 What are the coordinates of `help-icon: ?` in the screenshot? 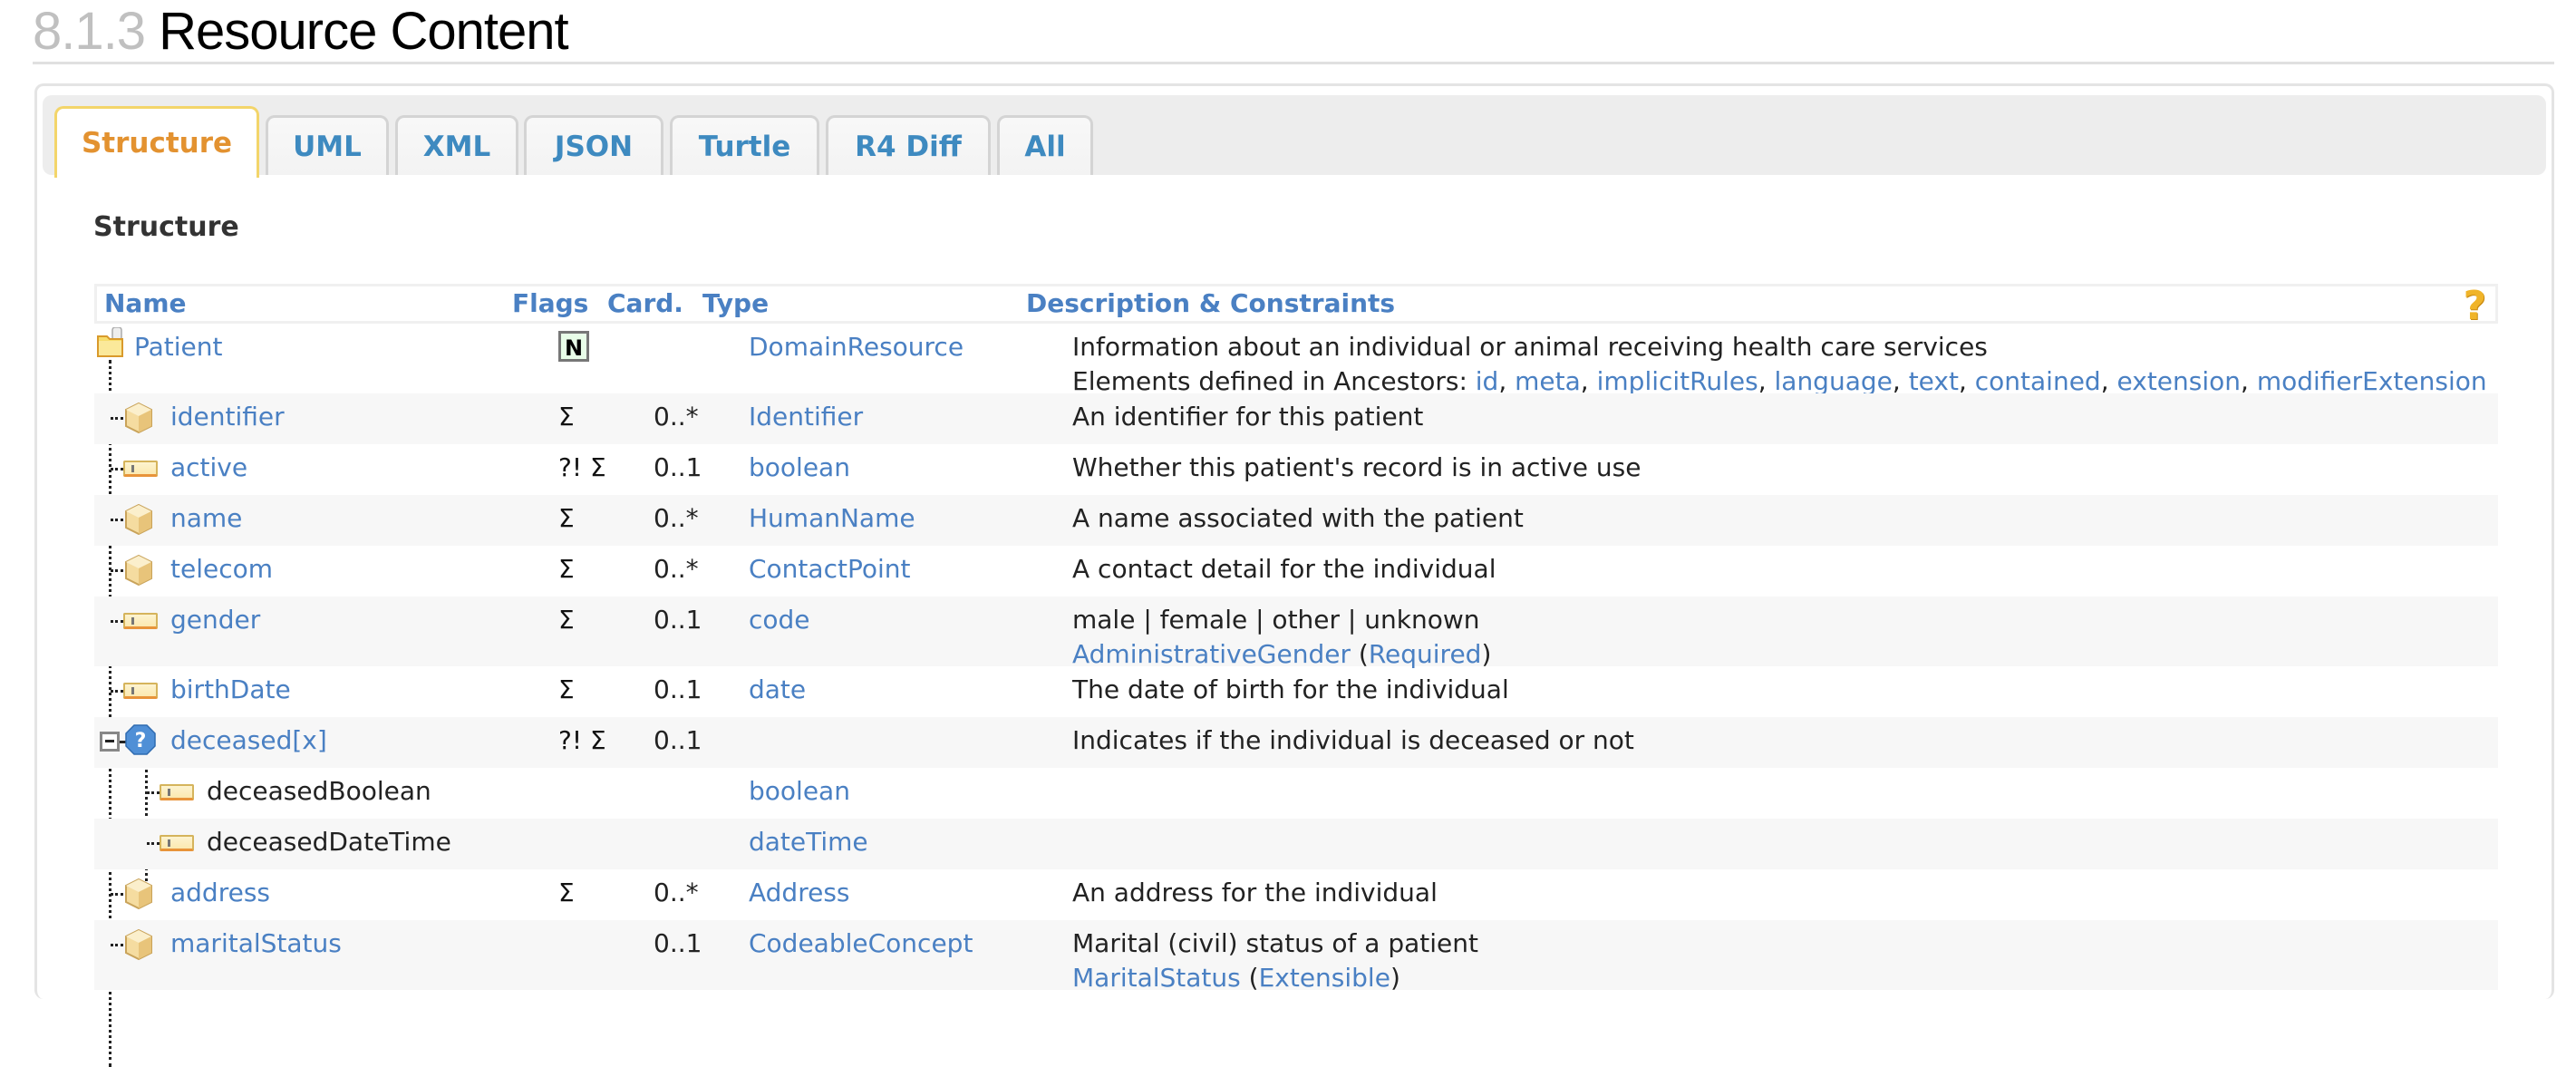 It's located at (2474, 306).